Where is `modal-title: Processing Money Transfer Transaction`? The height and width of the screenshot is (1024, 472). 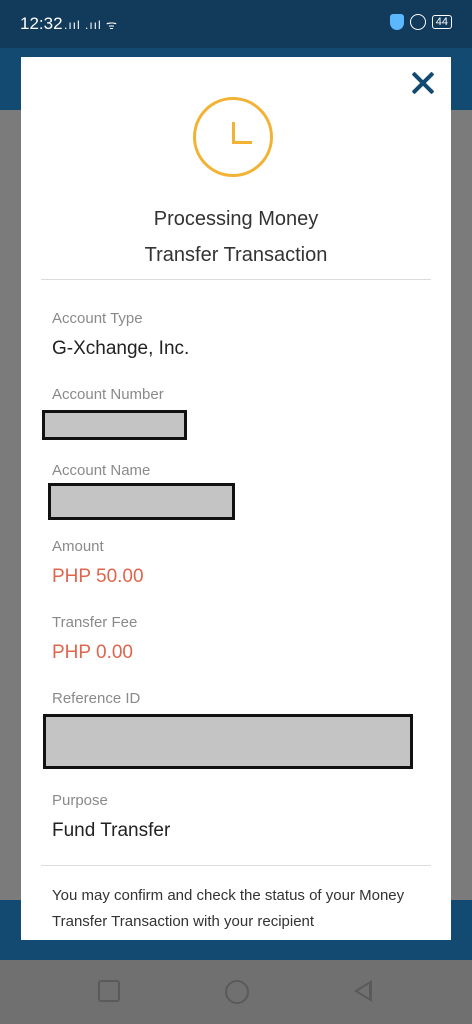 modal-title: Processing Money Transfer Transaction is located at coordinates (236, 237).